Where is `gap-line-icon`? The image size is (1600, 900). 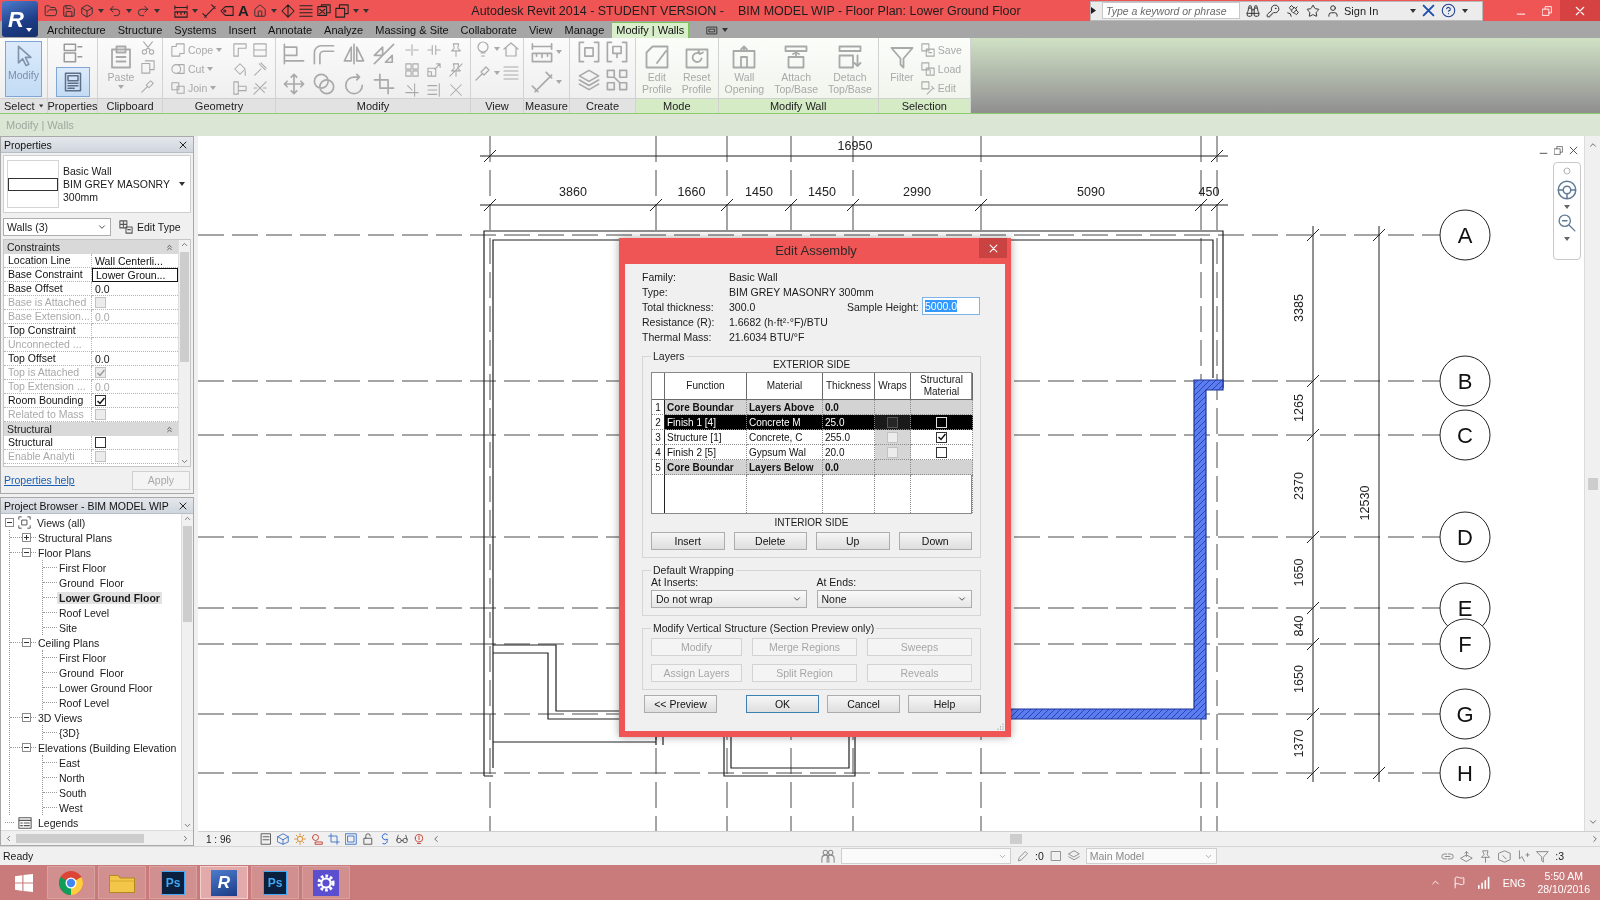 gap-line-icon is located at coordinates (434, 50).